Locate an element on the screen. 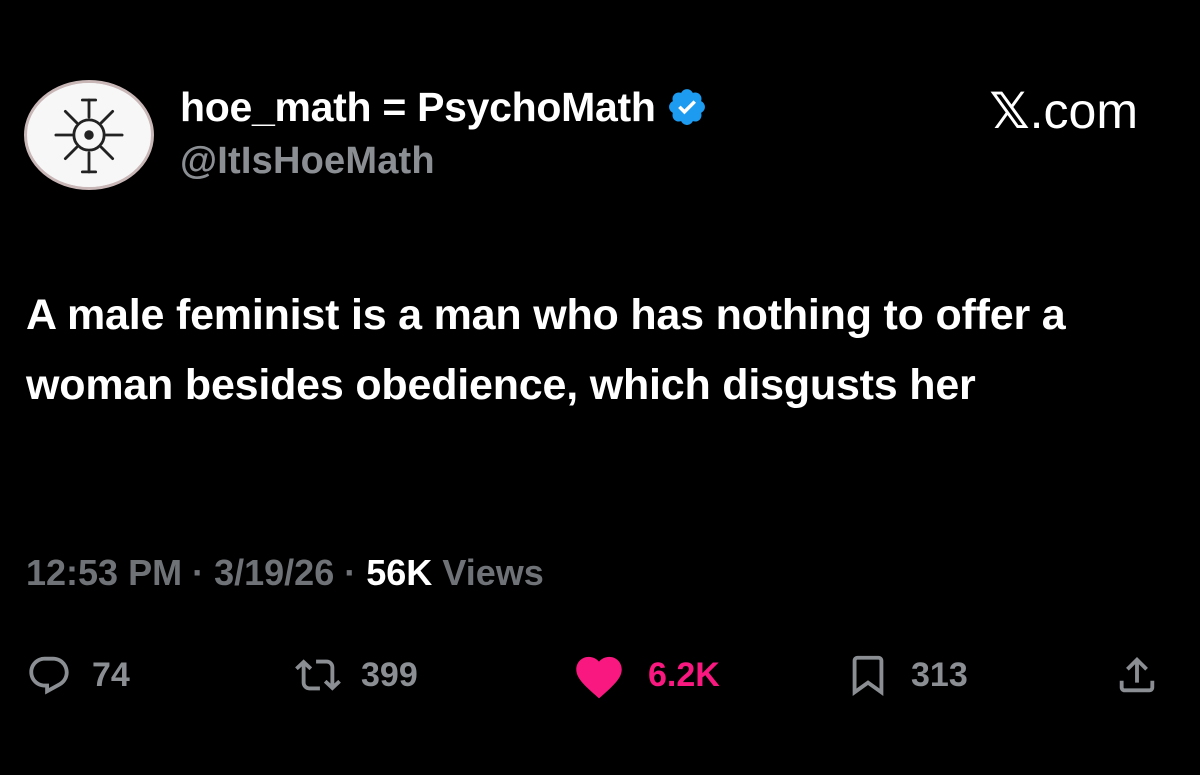  reply-icon is located at coordinates (49, 675).